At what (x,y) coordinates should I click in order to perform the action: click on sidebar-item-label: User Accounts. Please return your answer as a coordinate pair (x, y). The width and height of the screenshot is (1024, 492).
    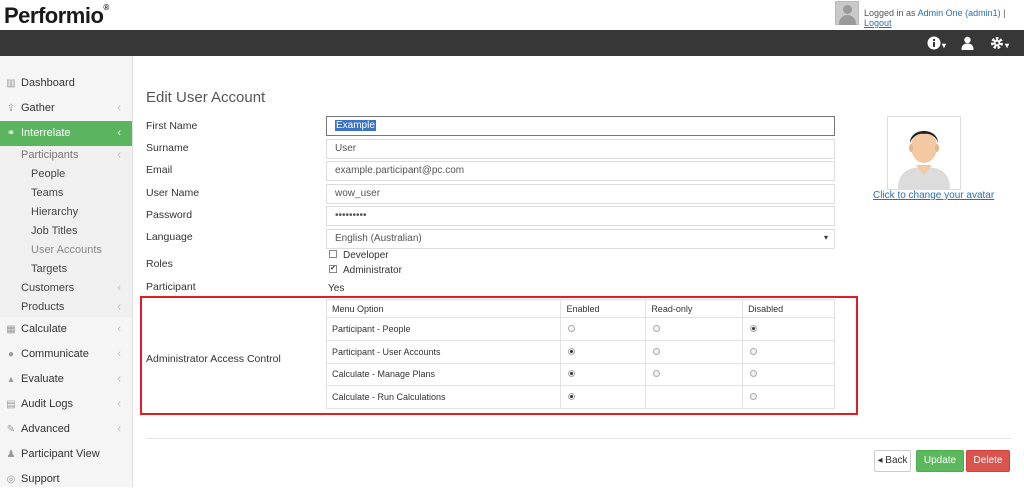
    Looking at the image, I should click on (66, 250).